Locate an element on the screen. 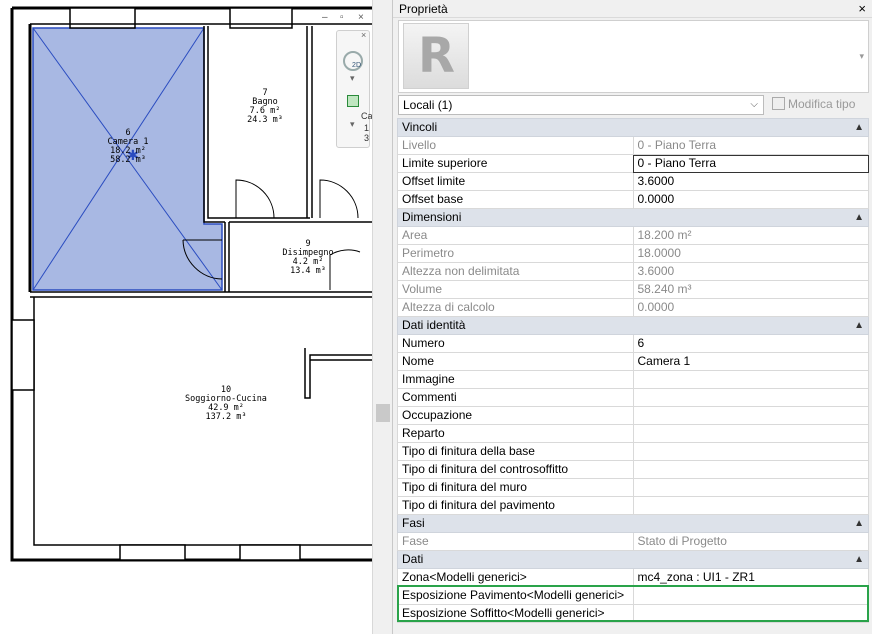  property-row: Commenti is located at coordinates (633, 397).